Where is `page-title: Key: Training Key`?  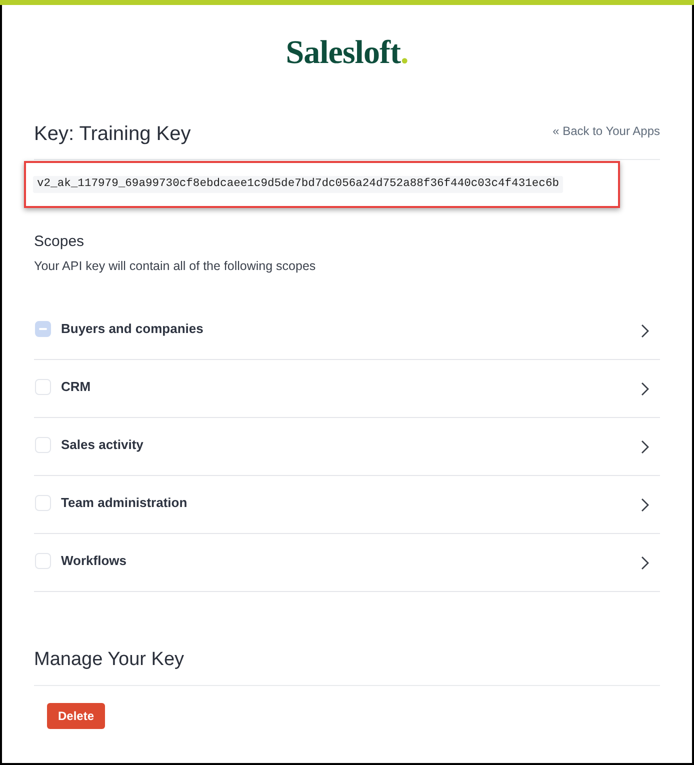 page-title: Key: Training Key is located at coordinates (112, 134).